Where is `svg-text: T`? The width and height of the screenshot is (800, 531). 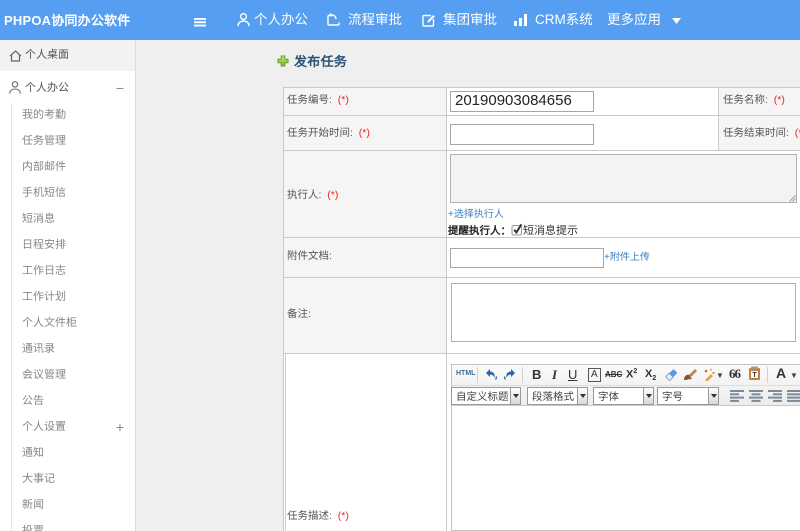 svg-text: T is located at coordinates (754, 375).